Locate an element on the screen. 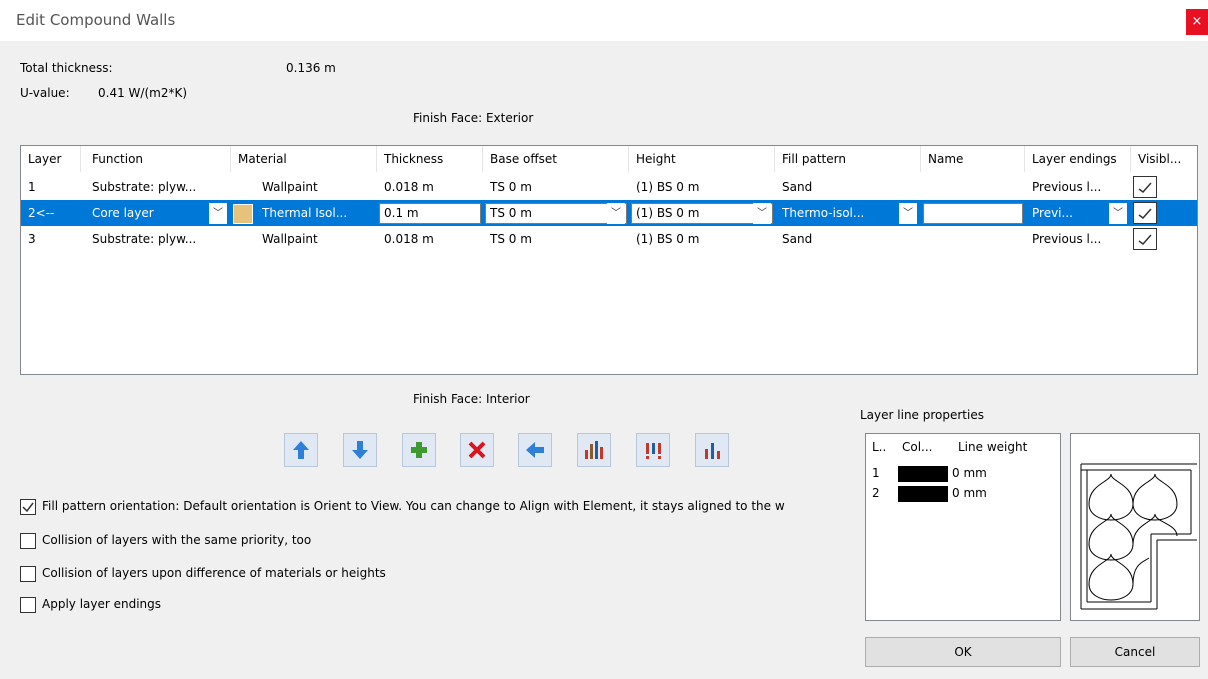 The height and width of the screenshot is (679, 1208). row-layer: 1 is located at coordinates (32, 187).